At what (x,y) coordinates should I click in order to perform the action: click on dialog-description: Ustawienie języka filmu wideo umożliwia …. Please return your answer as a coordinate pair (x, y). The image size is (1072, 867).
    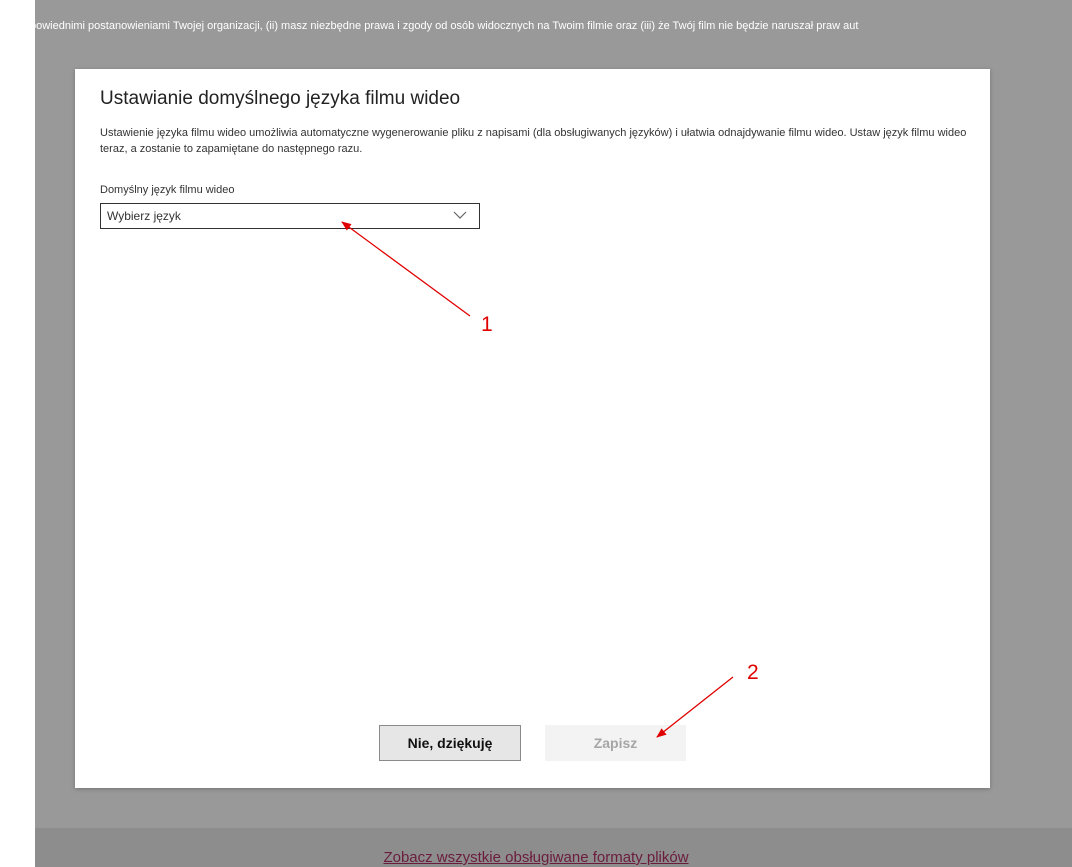
    Looking at the image, I should click on (533, 141).